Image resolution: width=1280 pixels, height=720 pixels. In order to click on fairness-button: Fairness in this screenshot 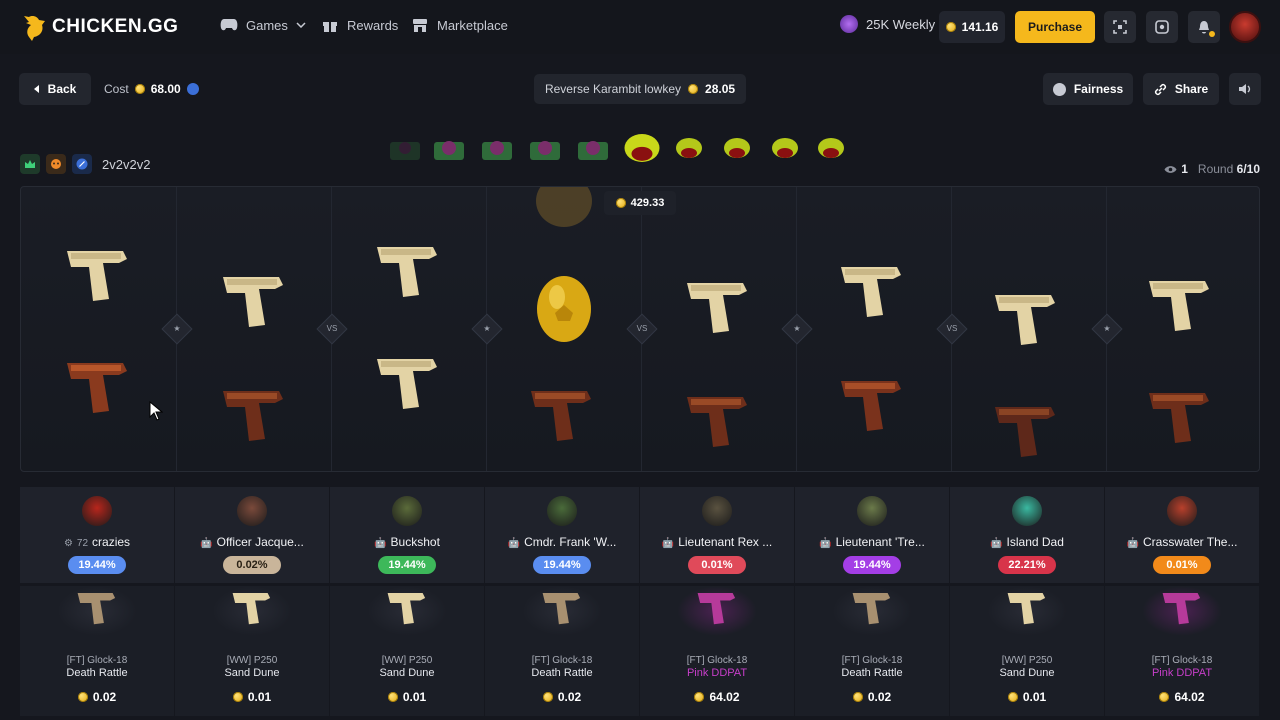, I will do `click(1088, 89)`.